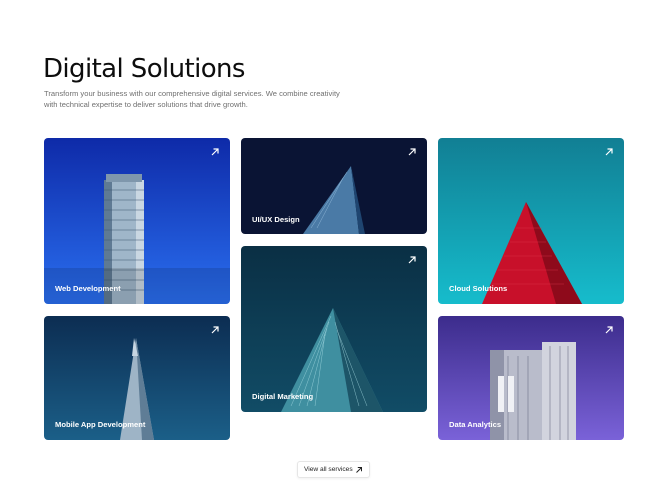 Image resolution: width=668 pixels, height=501 pixels. Describe the element at coordinates (478, 288) in the screenshot. I see `service-card-label: Cloud Solutions` at that location.